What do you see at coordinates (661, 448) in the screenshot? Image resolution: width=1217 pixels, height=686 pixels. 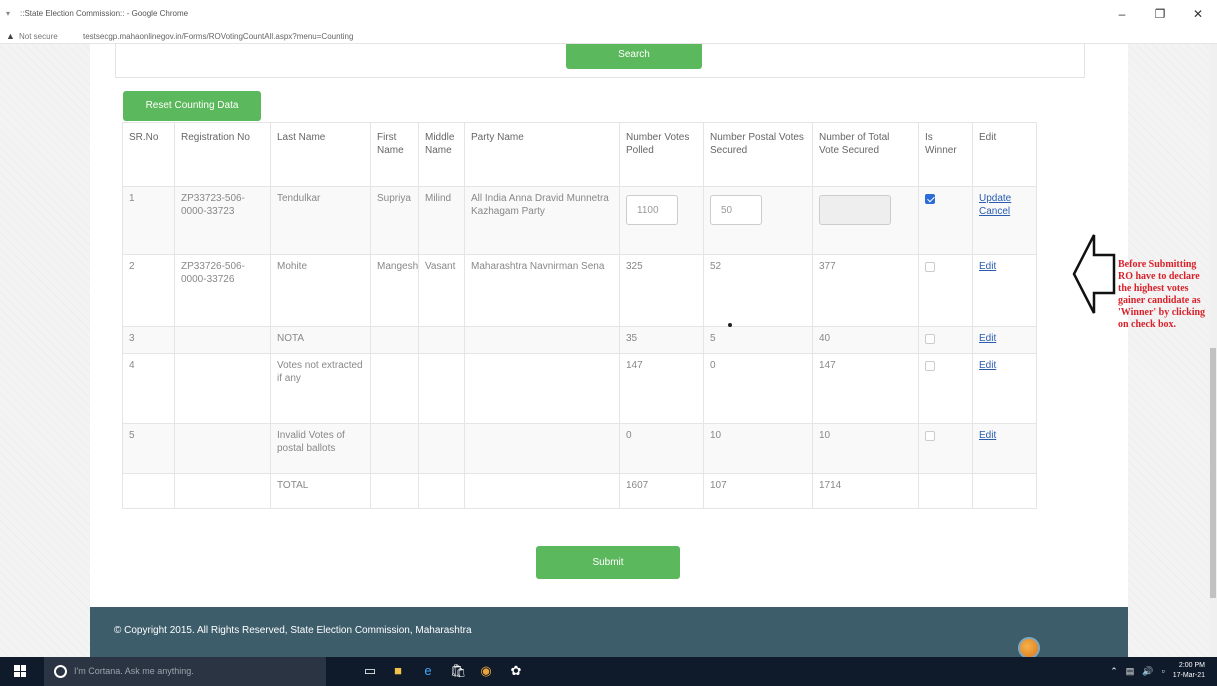 I see `cell-votes-polled: 0` at bounding box center [661, 448].